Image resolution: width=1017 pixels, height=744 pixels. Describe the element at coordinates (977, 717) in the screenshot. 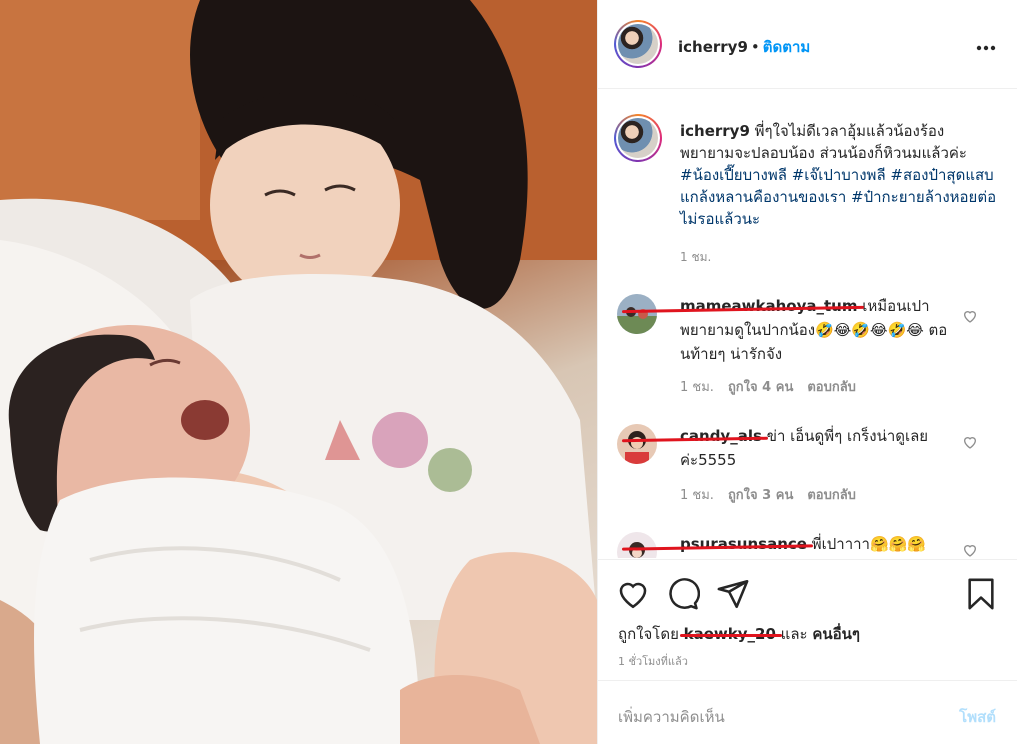

I see `post-comment-button: โพสต์` at that location.